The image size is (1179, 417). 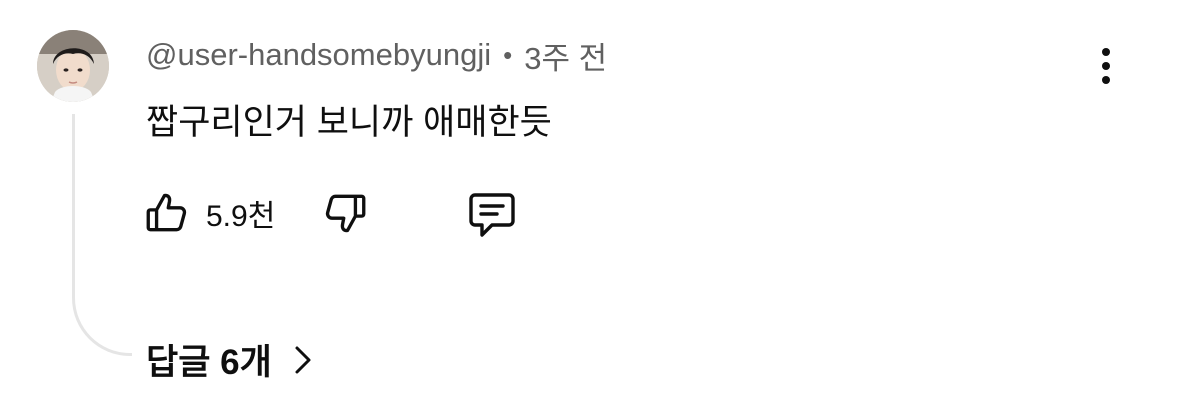 I want to click on more-vertical-icon, so click(x=1106, y=52).